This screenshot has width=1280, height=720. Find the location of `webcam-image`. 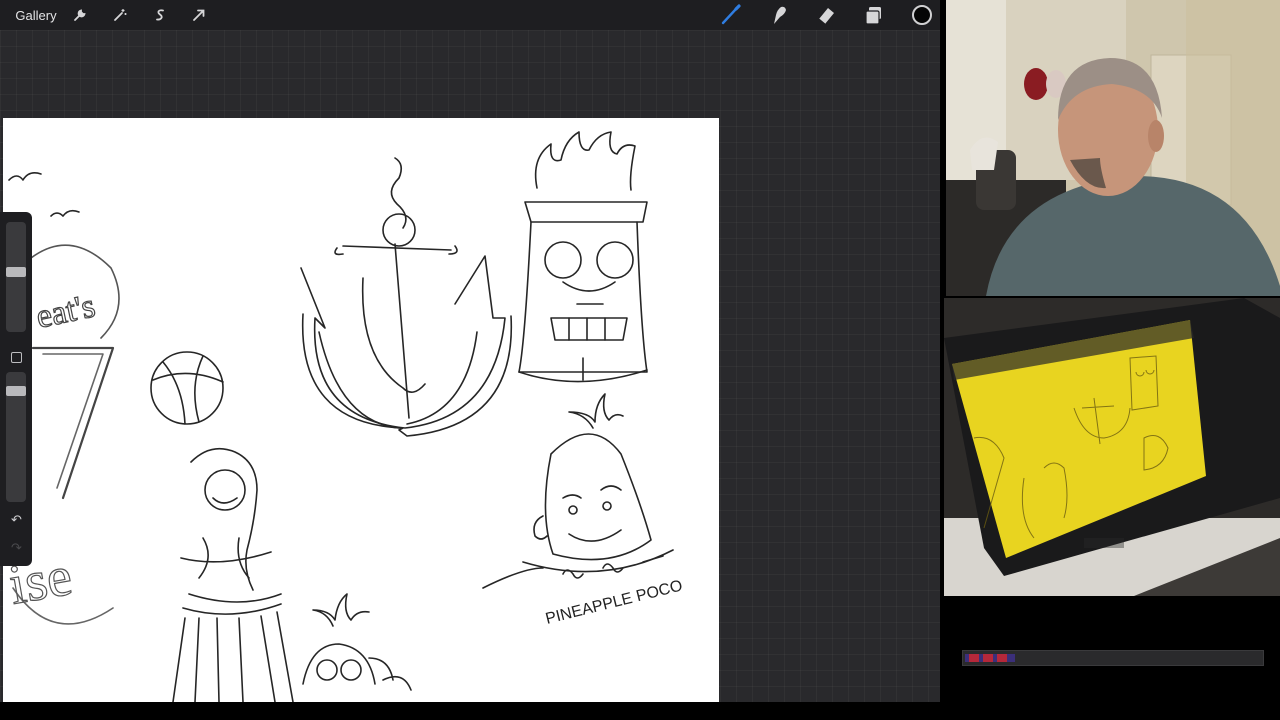

webcam-image is located at coordinates (1113, 148).